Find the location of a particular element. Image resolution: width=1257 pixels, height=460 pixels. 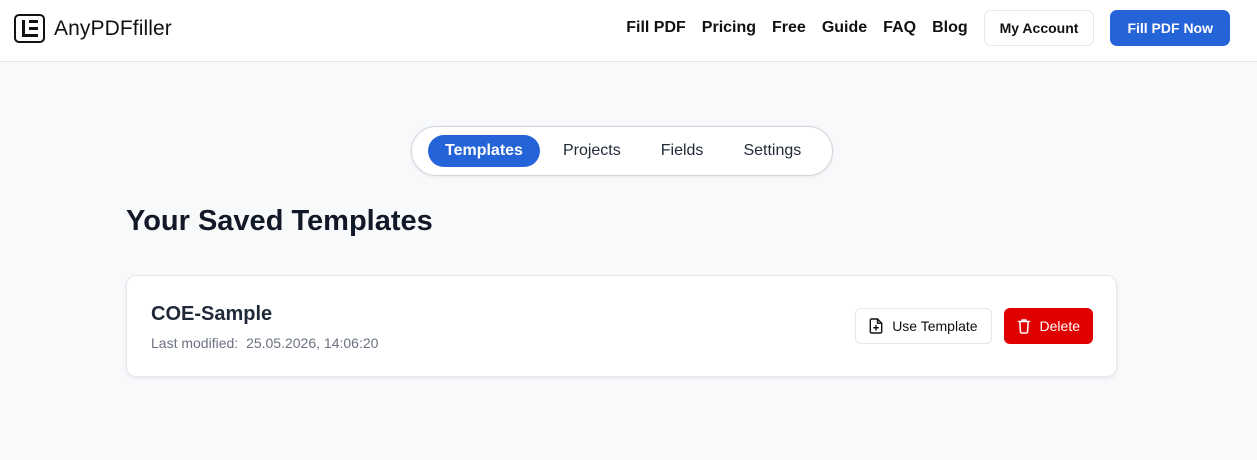

use-template-button: Use Template is located at coordinates (923, 326).